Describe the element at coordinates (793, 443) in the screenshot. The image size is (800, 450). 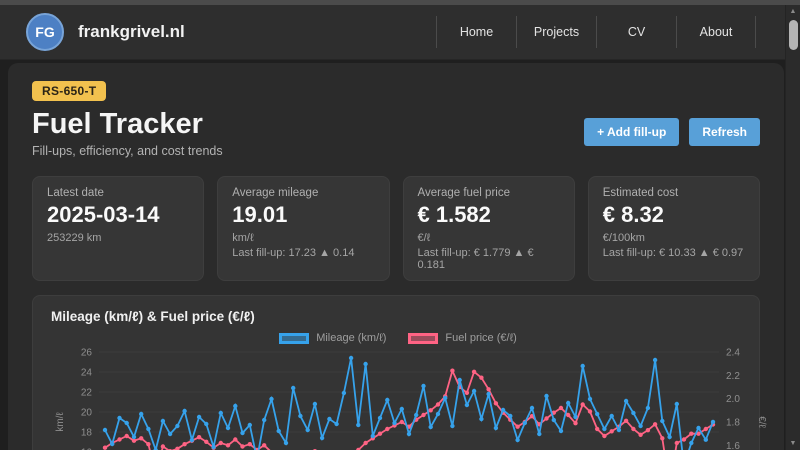
I see `scrollbar-down-icon: ▼` at that location.